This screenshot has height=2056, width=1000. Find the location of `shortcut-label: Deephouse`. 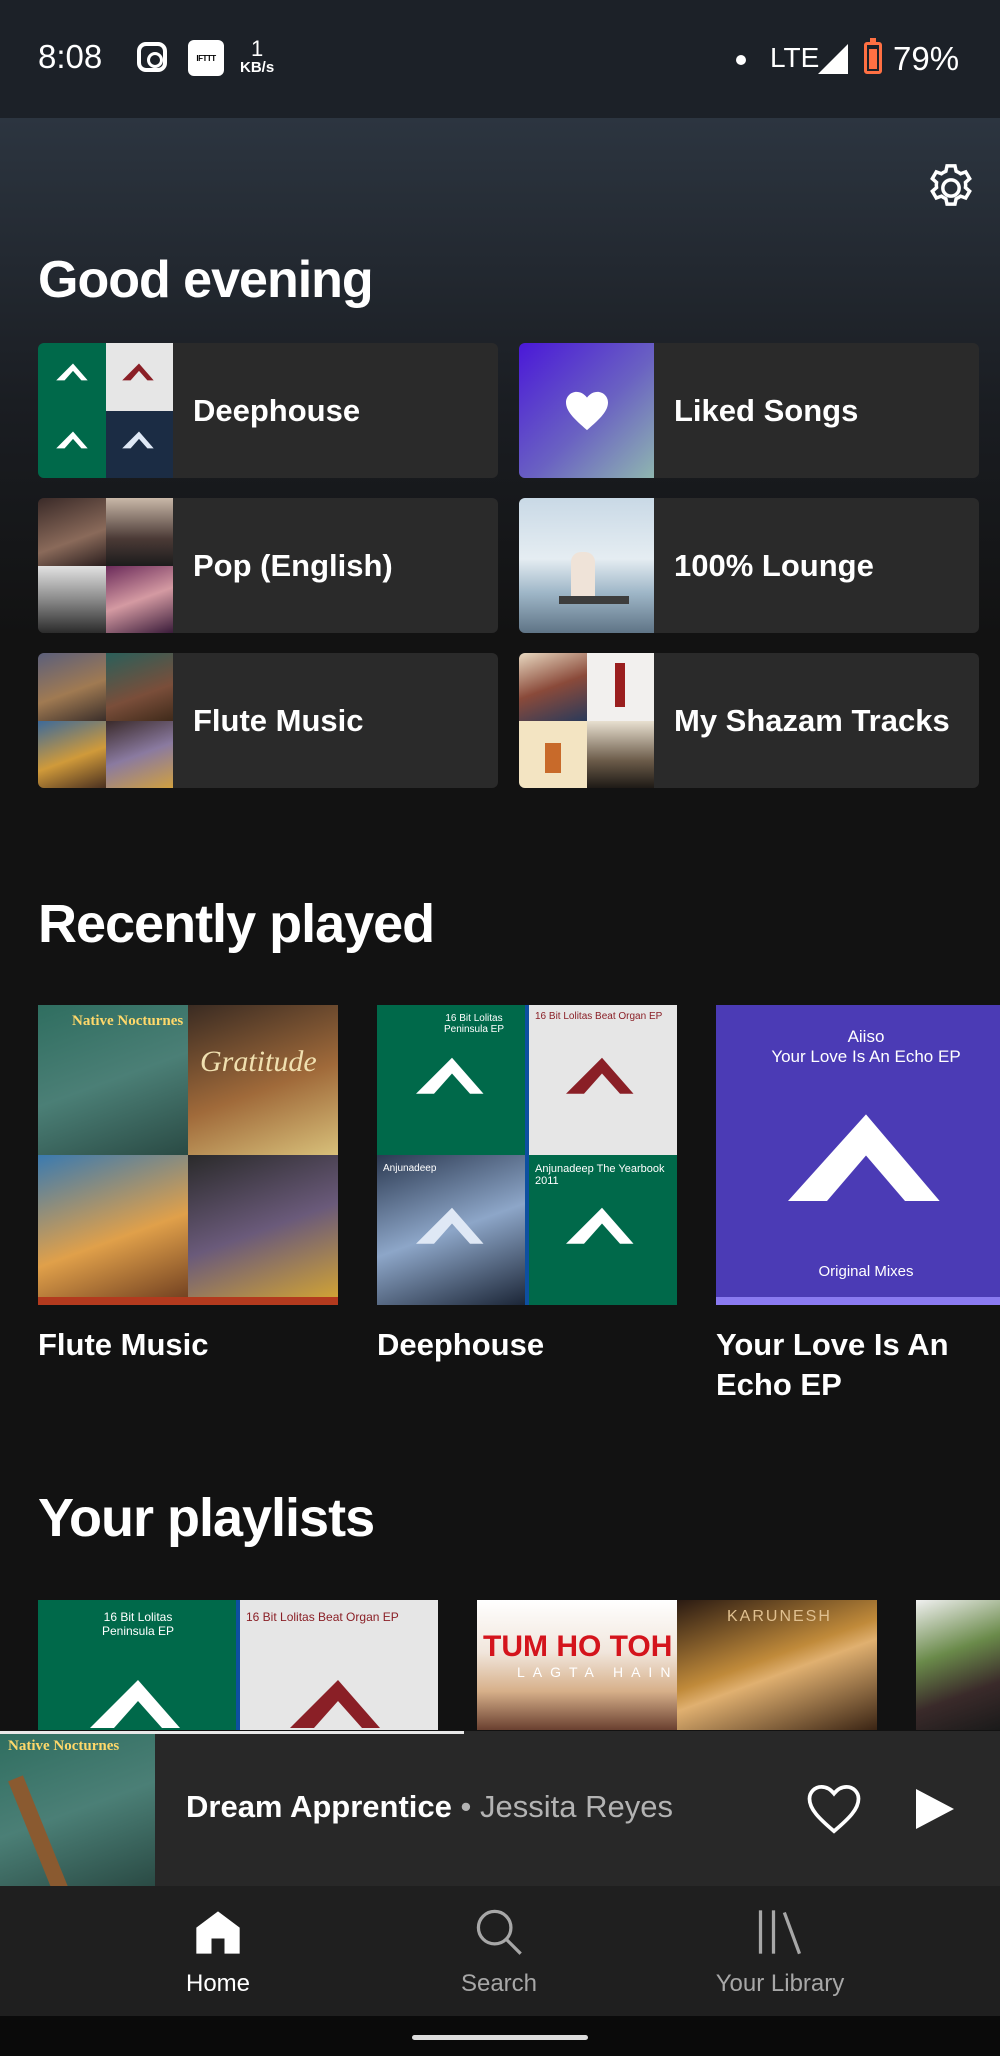

shortcut-label: Deephouse is located at coordinates (277, 410).